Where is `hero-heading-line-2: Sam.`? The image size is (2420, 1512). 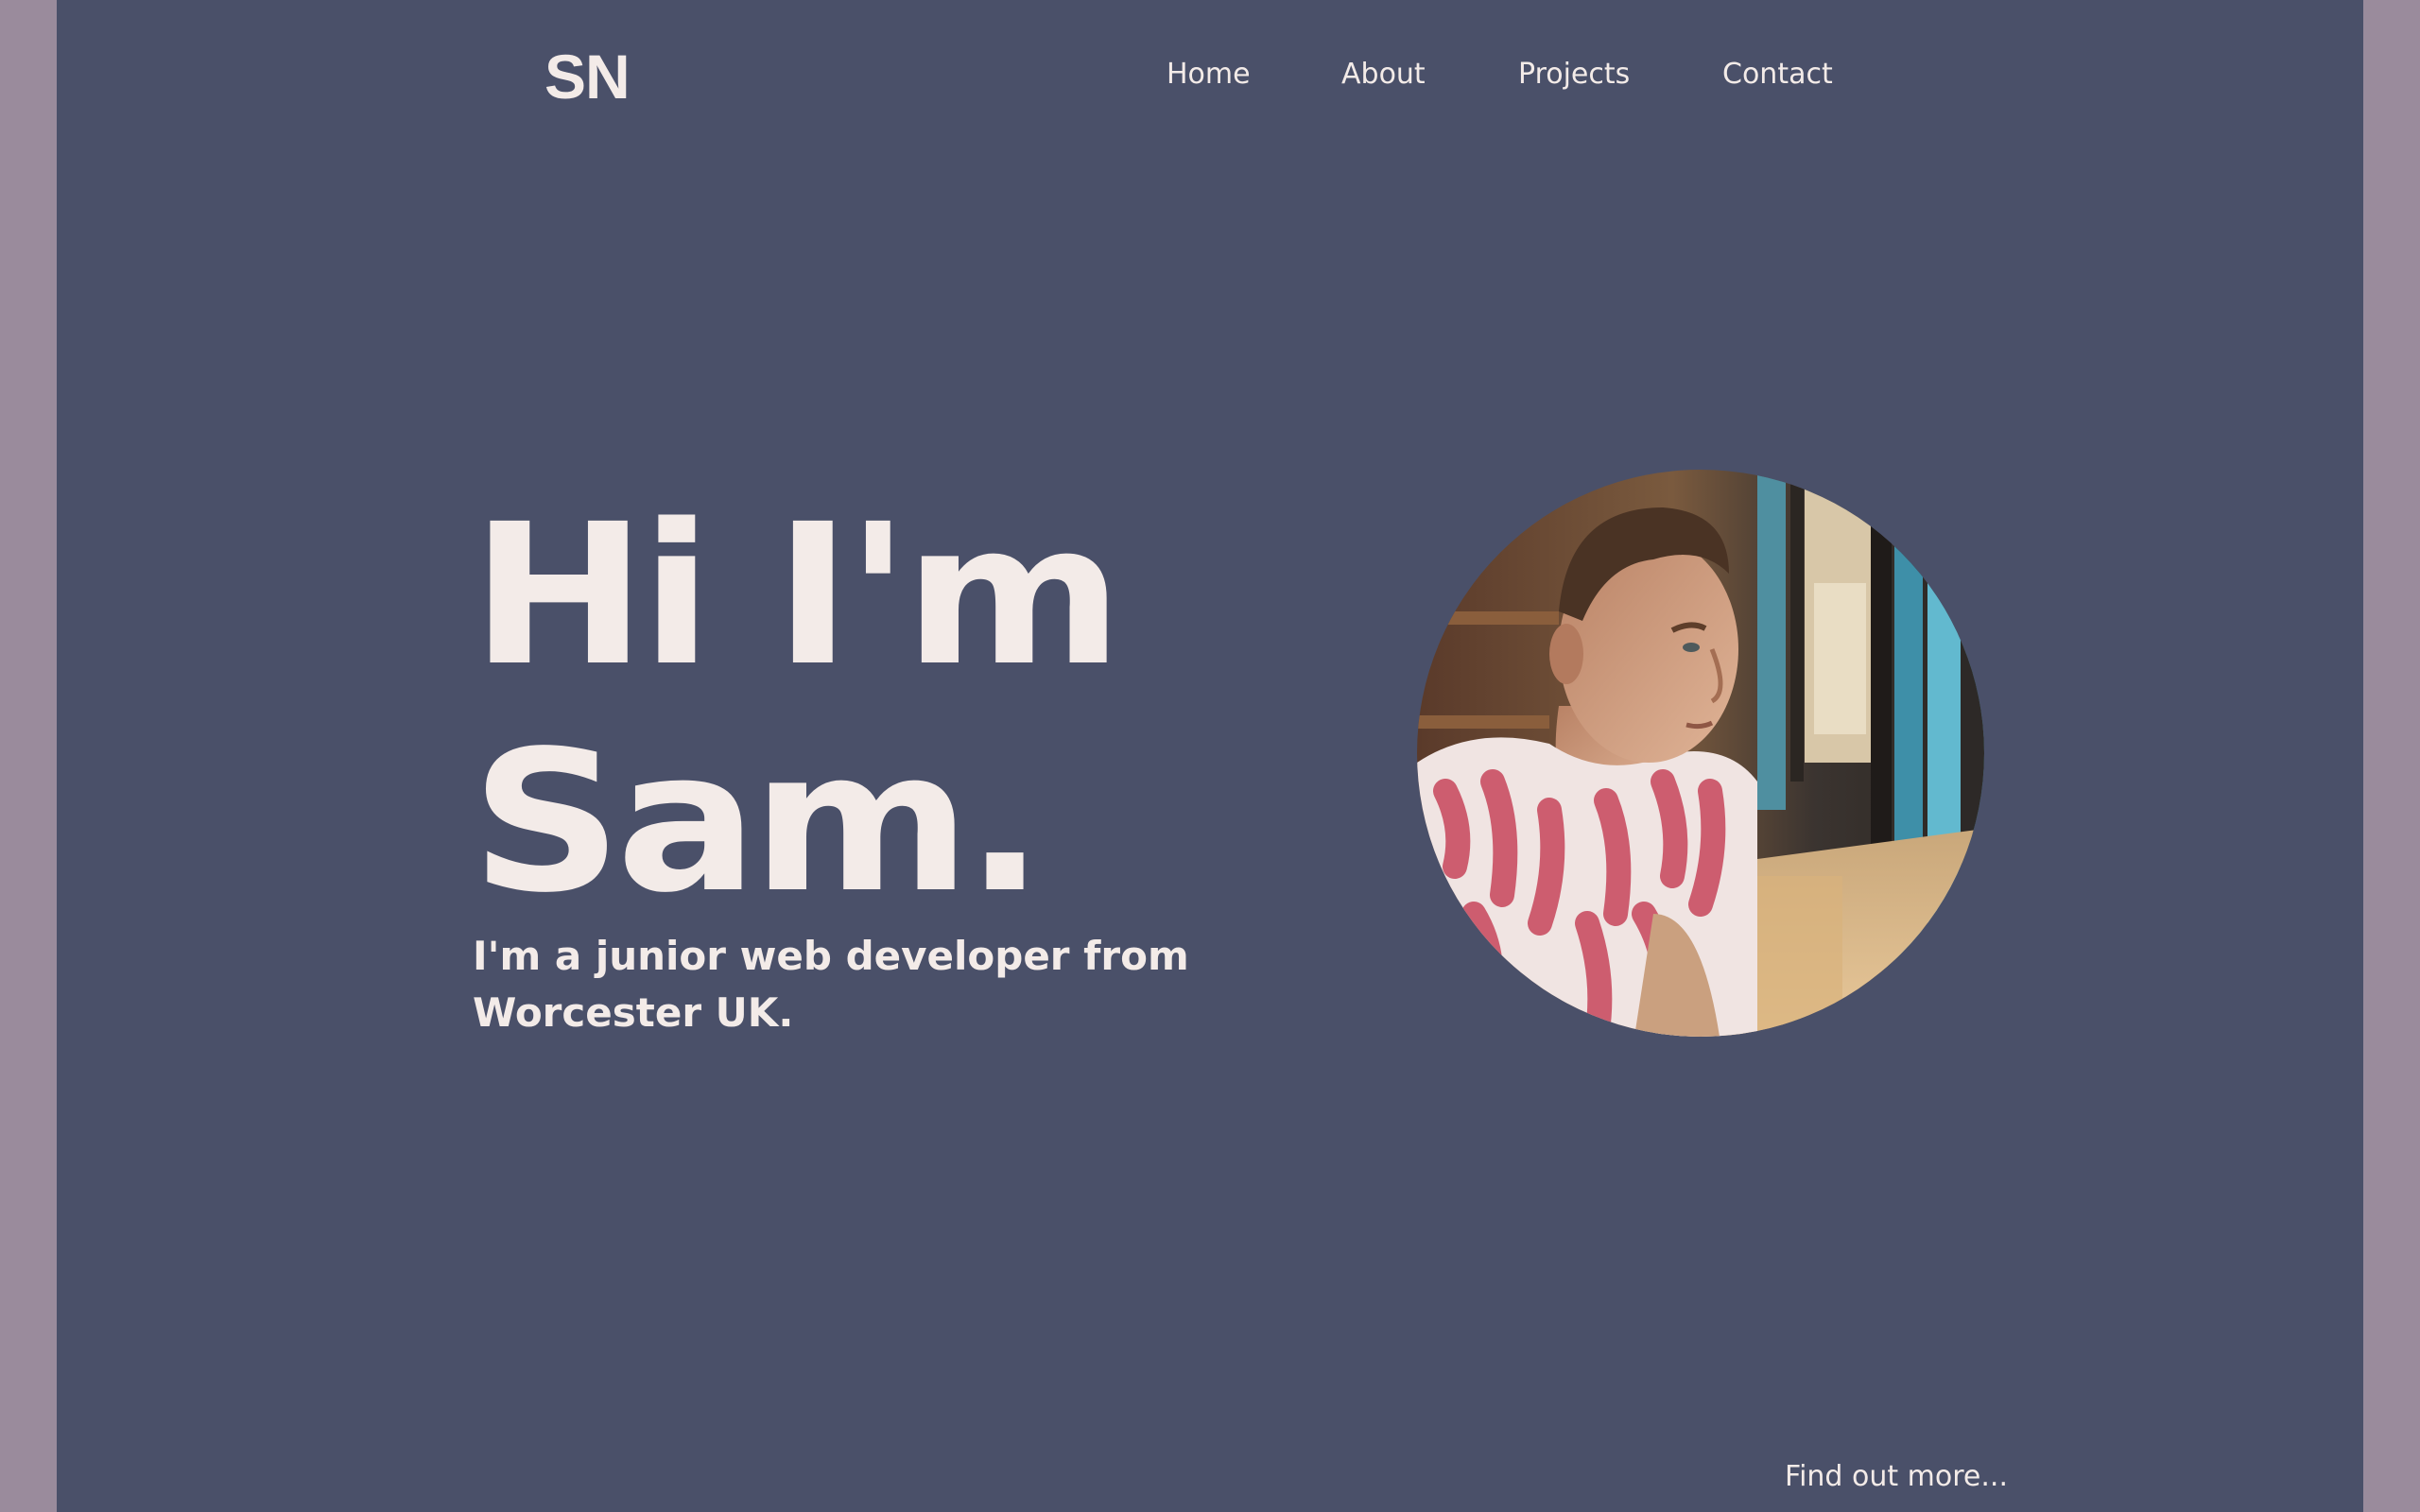
hero-heading-line-2: Sam. is located at coordinates (758, 822).